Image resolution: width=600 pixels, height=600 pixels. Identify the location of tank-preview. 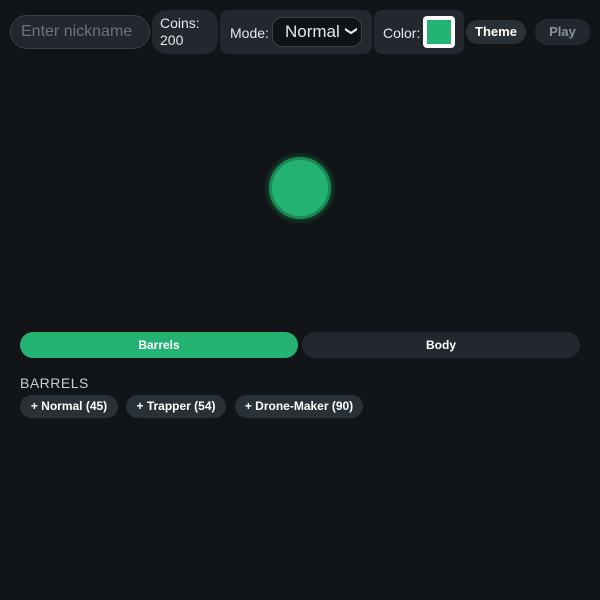
(300, 188).